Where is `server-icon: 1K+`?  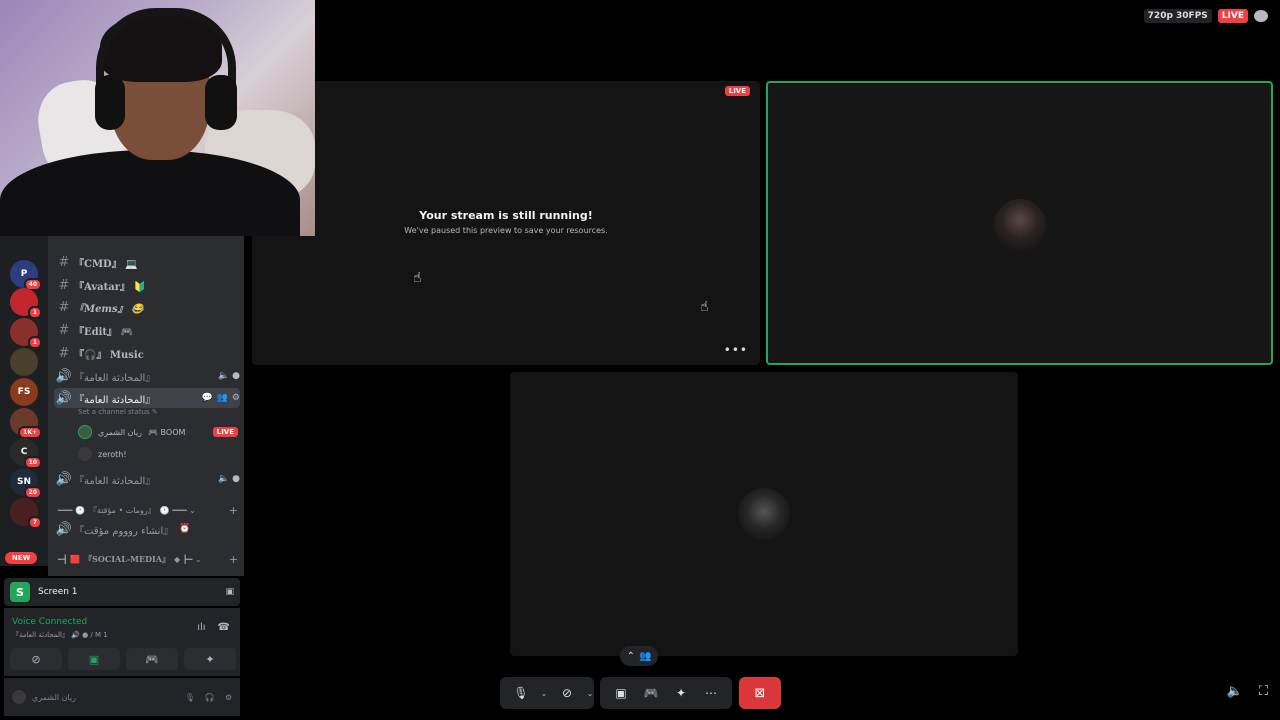 server-icon: 1K+ is located at coordinates (26, 423).